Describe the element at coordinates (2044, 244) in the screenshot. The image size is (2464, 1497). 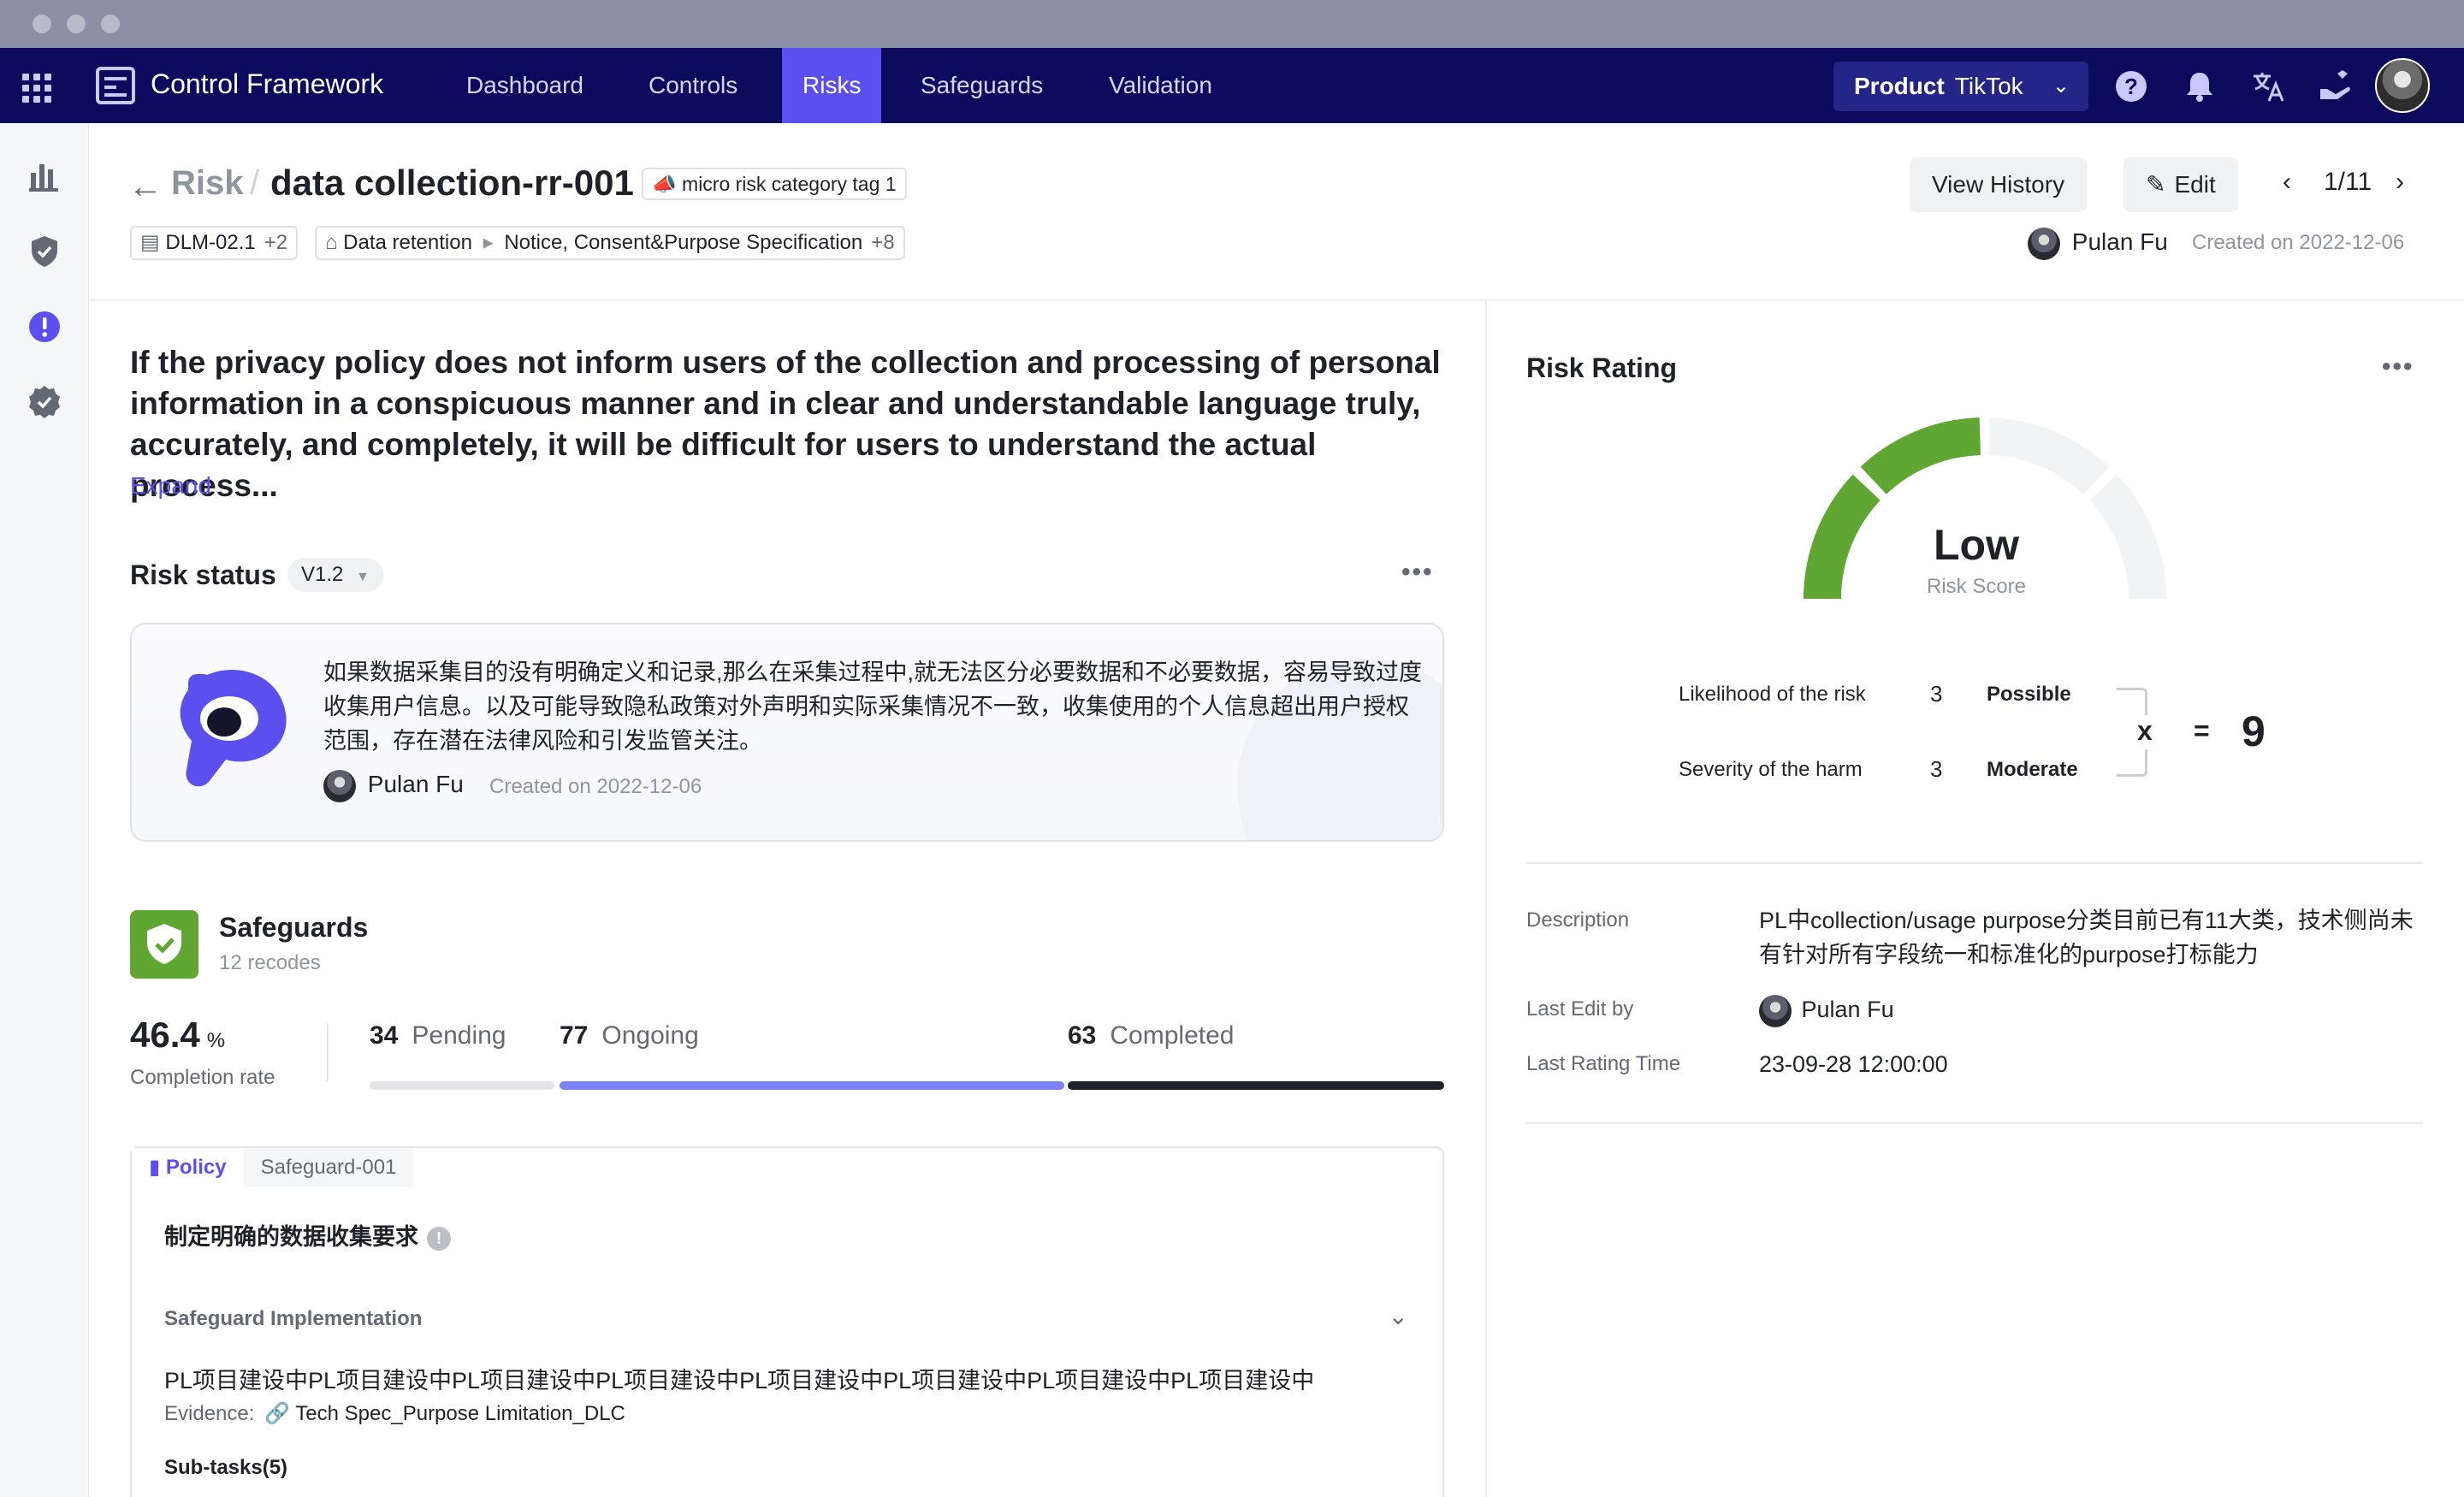
I see `author-avatar` at that location.